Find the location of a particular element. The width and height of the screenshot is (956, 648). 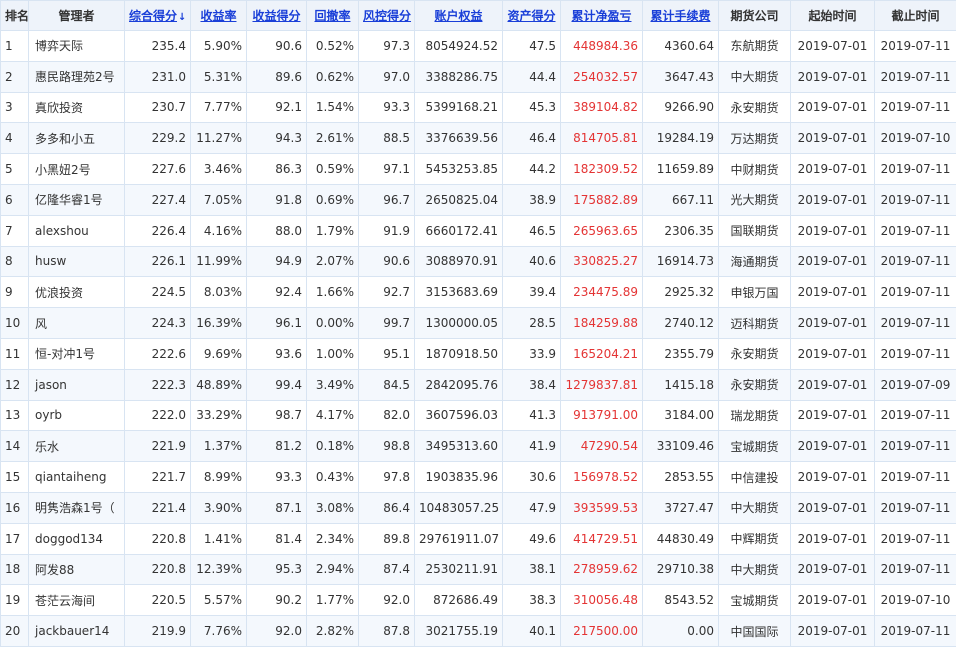

cell-risk-score: 88.5 is located at coordinates (386, 138).